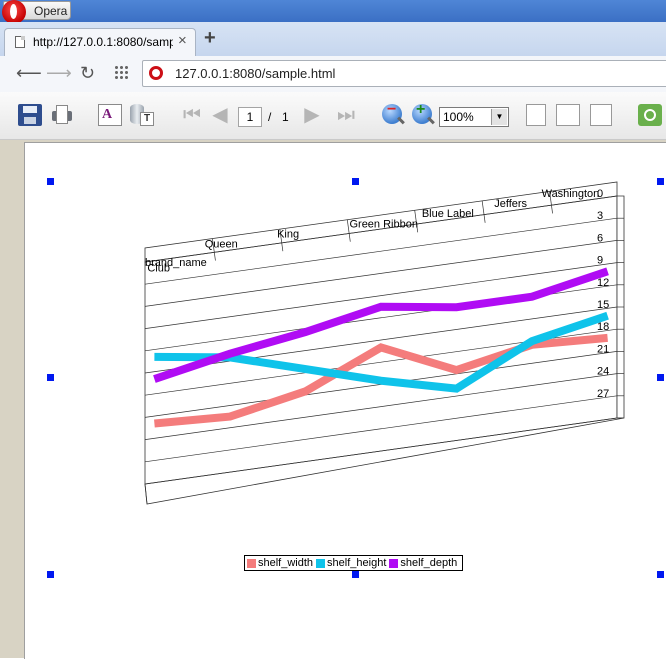  Describe the element at coordinates (221, 245) in the screenshot. I see `x-category-label: Queen` at that location.